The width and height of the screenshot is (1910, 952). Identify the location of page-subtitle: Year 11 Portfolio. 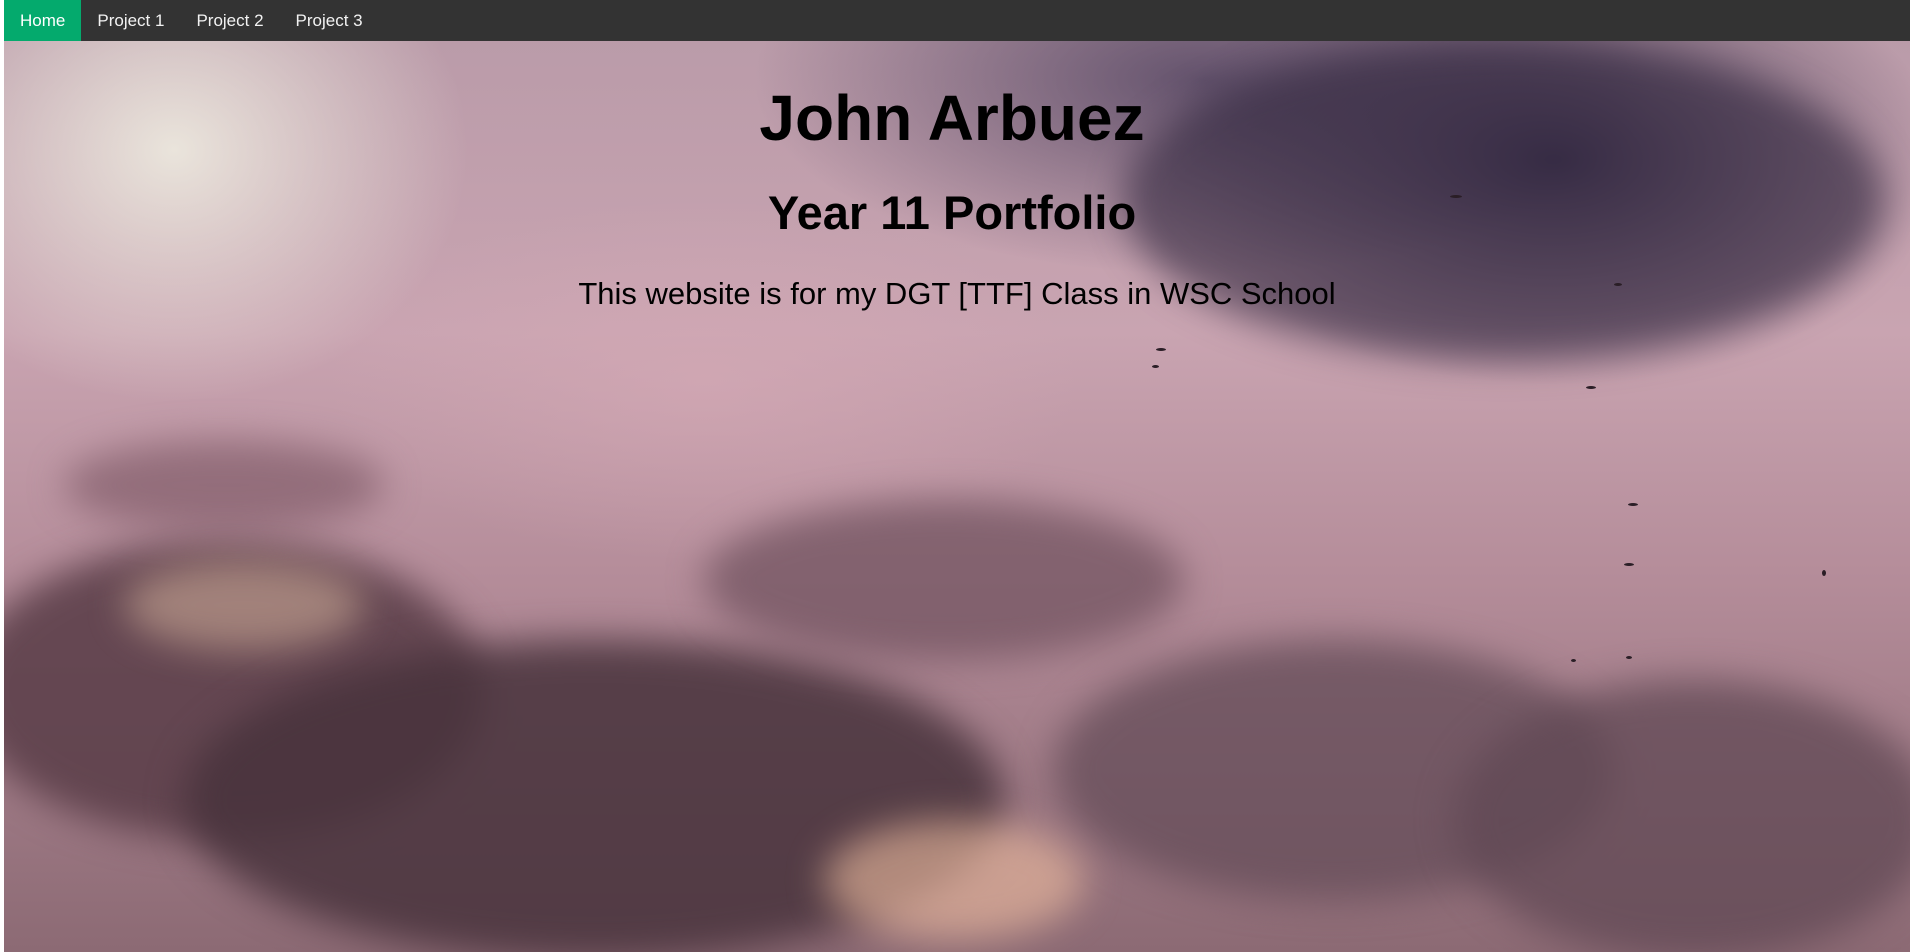
(952, 213).